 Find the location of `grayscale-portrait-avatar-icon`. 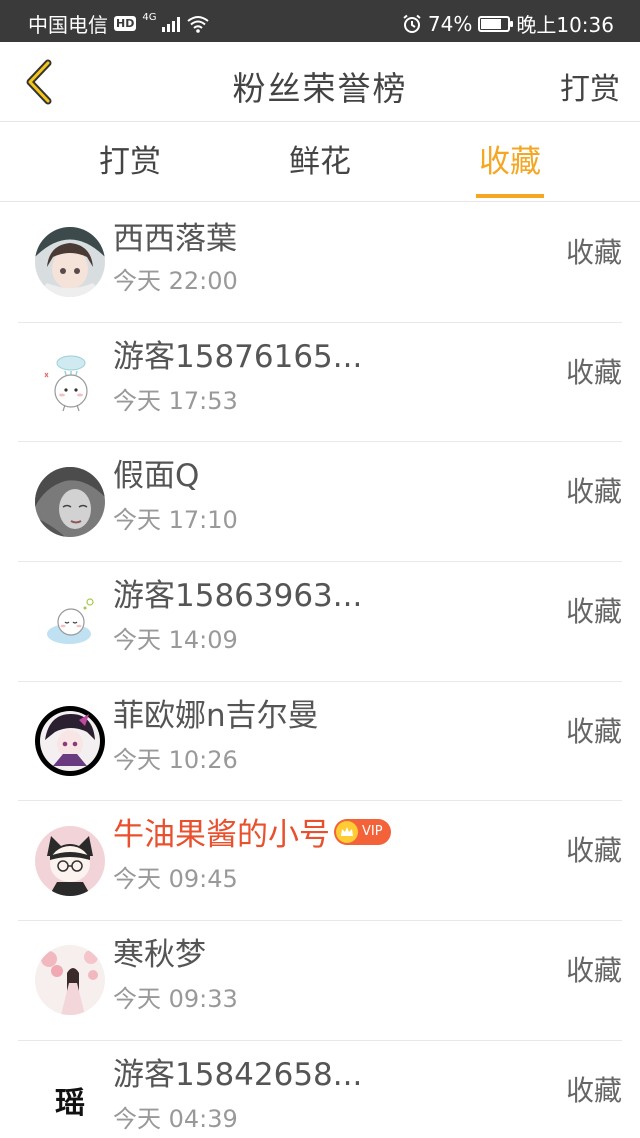

grayscale-portrait-avatar-icon is located at coordinates (70, 501).